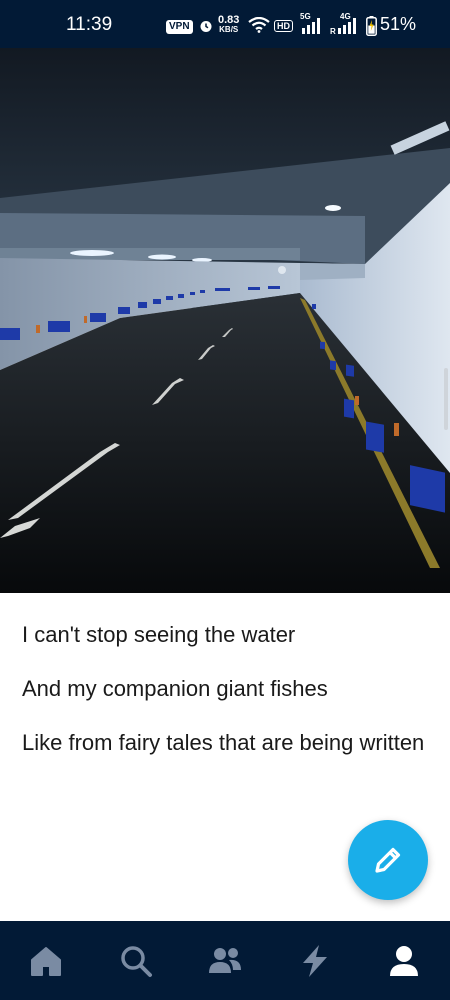  Describe the element at coordinates (179, 27) in the screenshot. I see `vpn-badge: VPN` at that location.